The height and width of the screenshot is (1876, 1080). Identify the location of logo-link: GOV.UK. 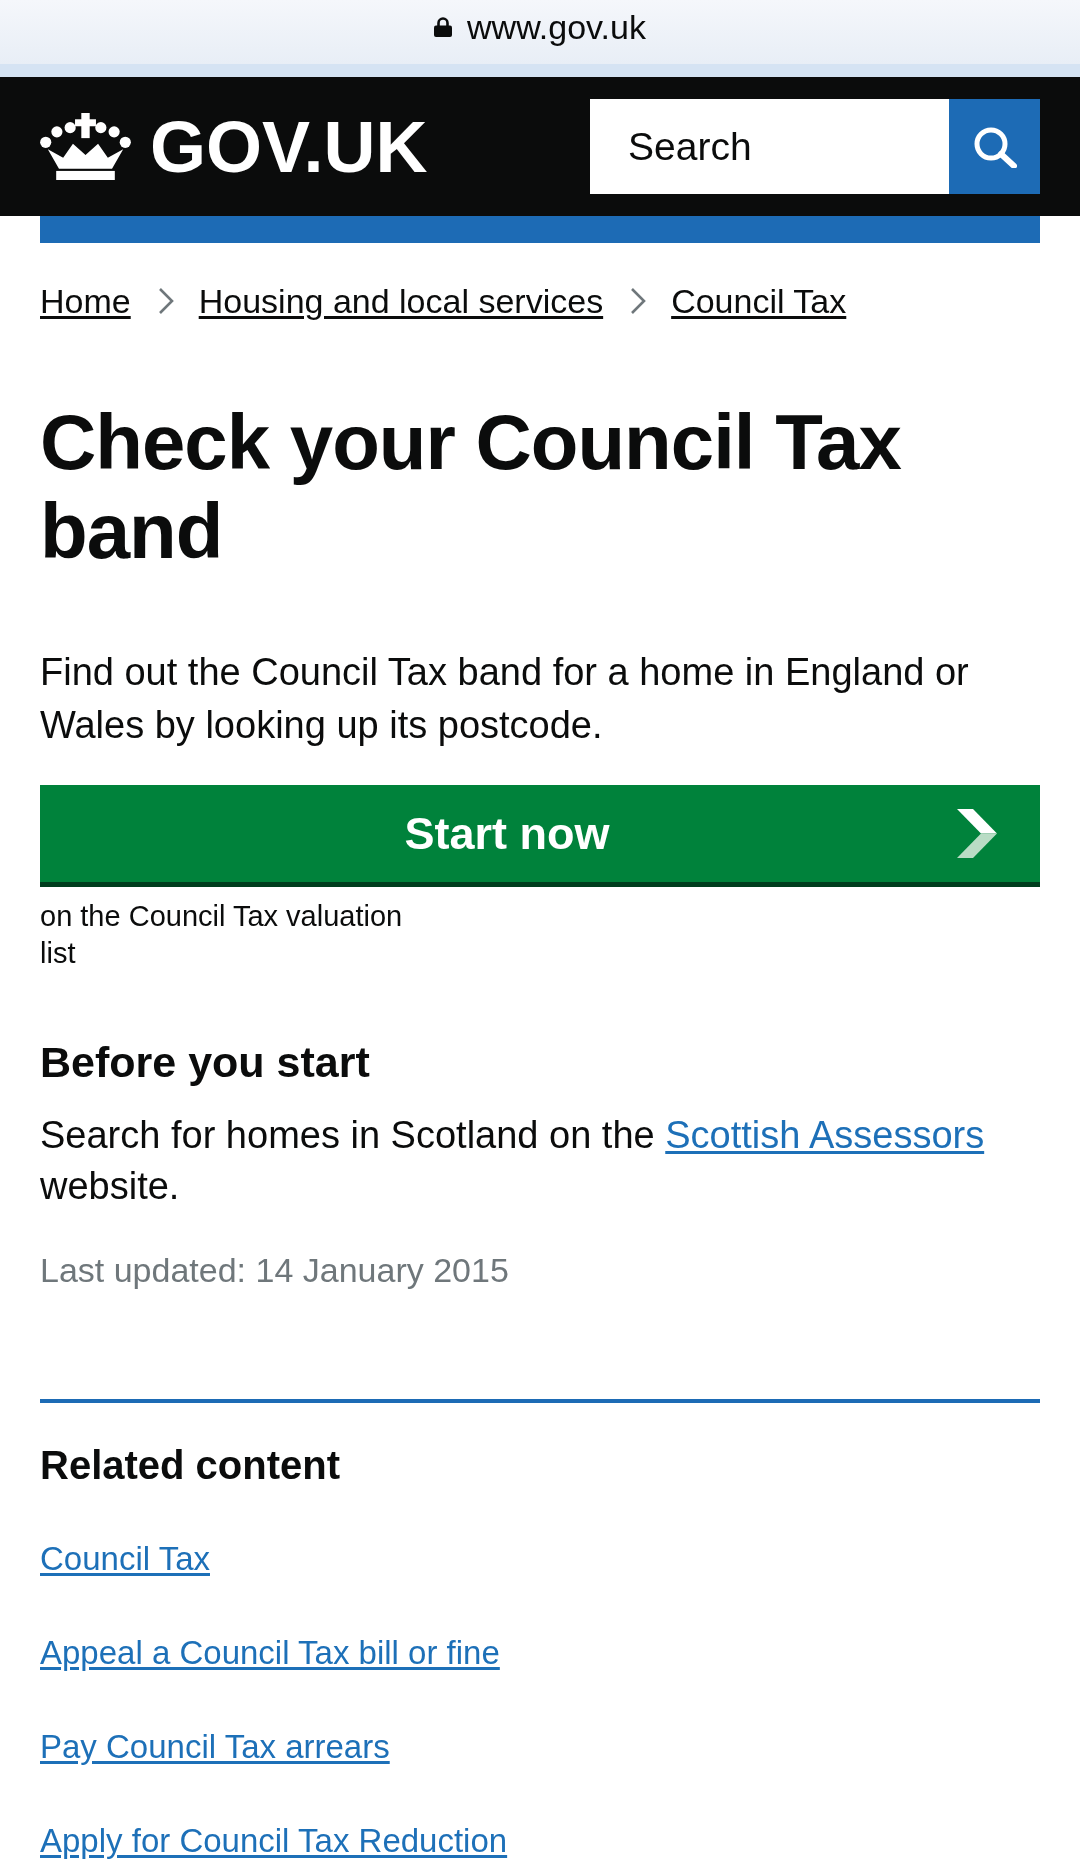
(233, 146).